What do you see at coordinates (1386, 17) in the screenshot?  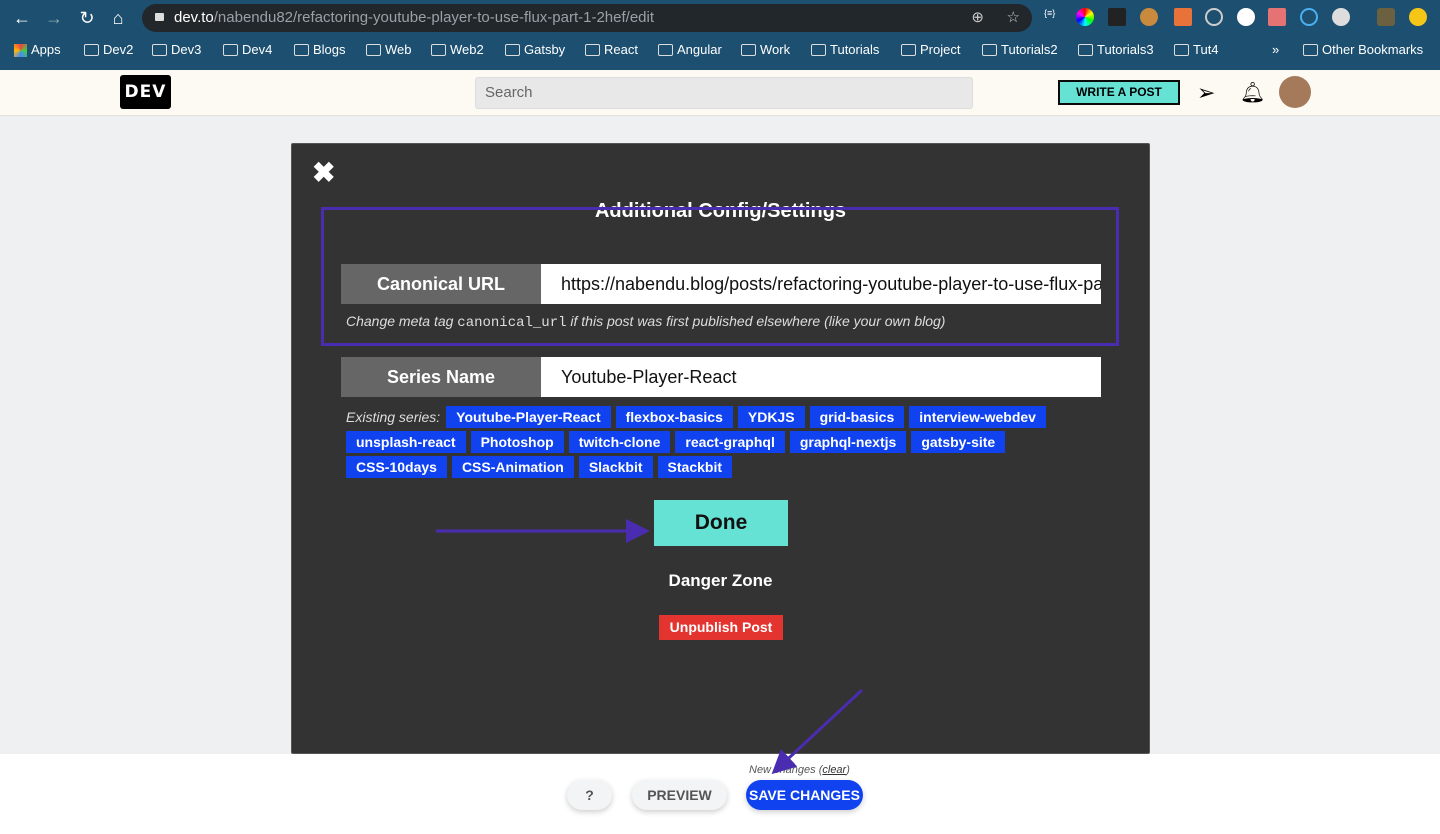 I see `profile-avatar` at bounding box center [1386, 17].